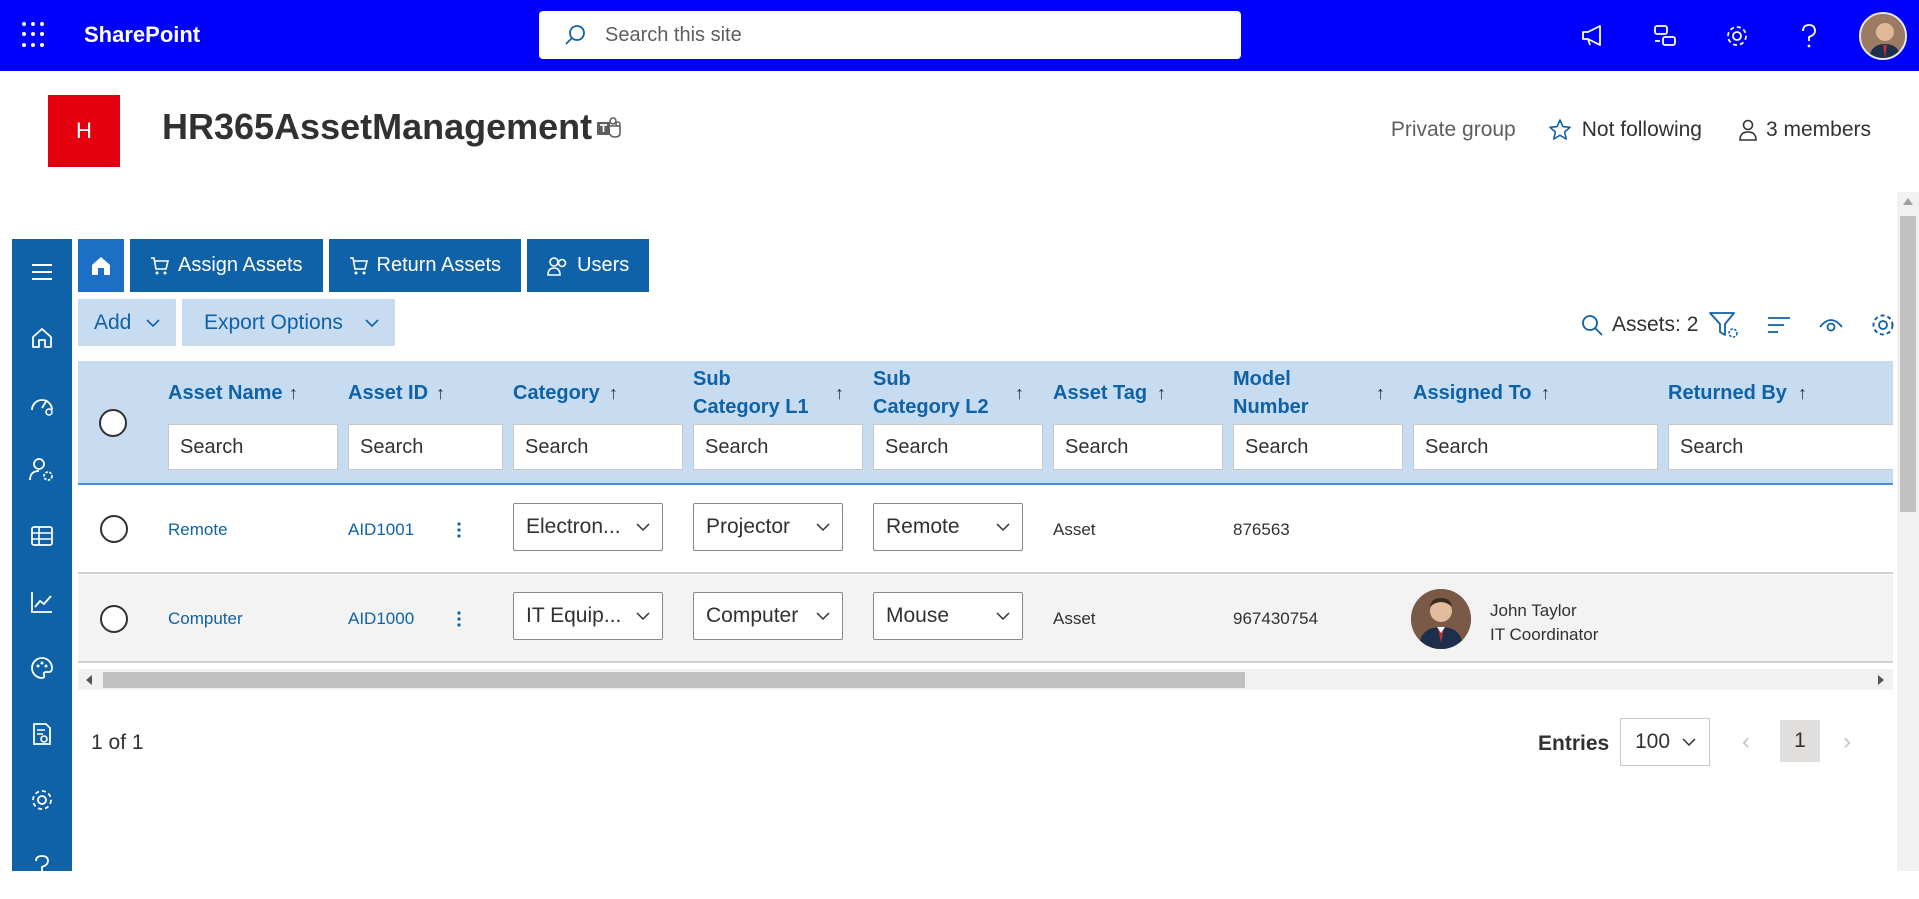 Image resolution: width=1919 pixels, height=899 pixels. Describe the element at coordinates (1883, 325) in the screenshot. I see `gear-icon` at that location.